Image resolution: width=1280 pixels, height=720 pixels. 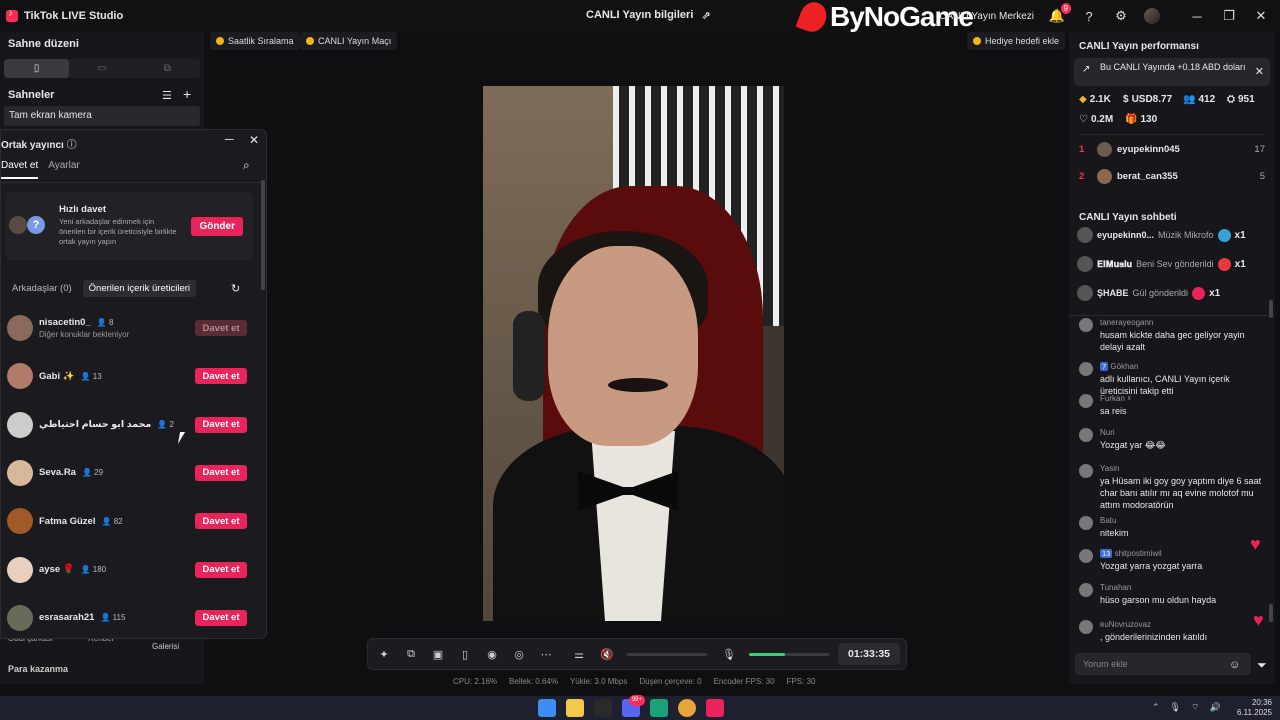 I want to click on control-bar: ✦ ⧉ ▣ ▯ ◉ ◎ ⋯ ⚌ 🔇 🎙 01:33:35, so click(x=637, y=654).